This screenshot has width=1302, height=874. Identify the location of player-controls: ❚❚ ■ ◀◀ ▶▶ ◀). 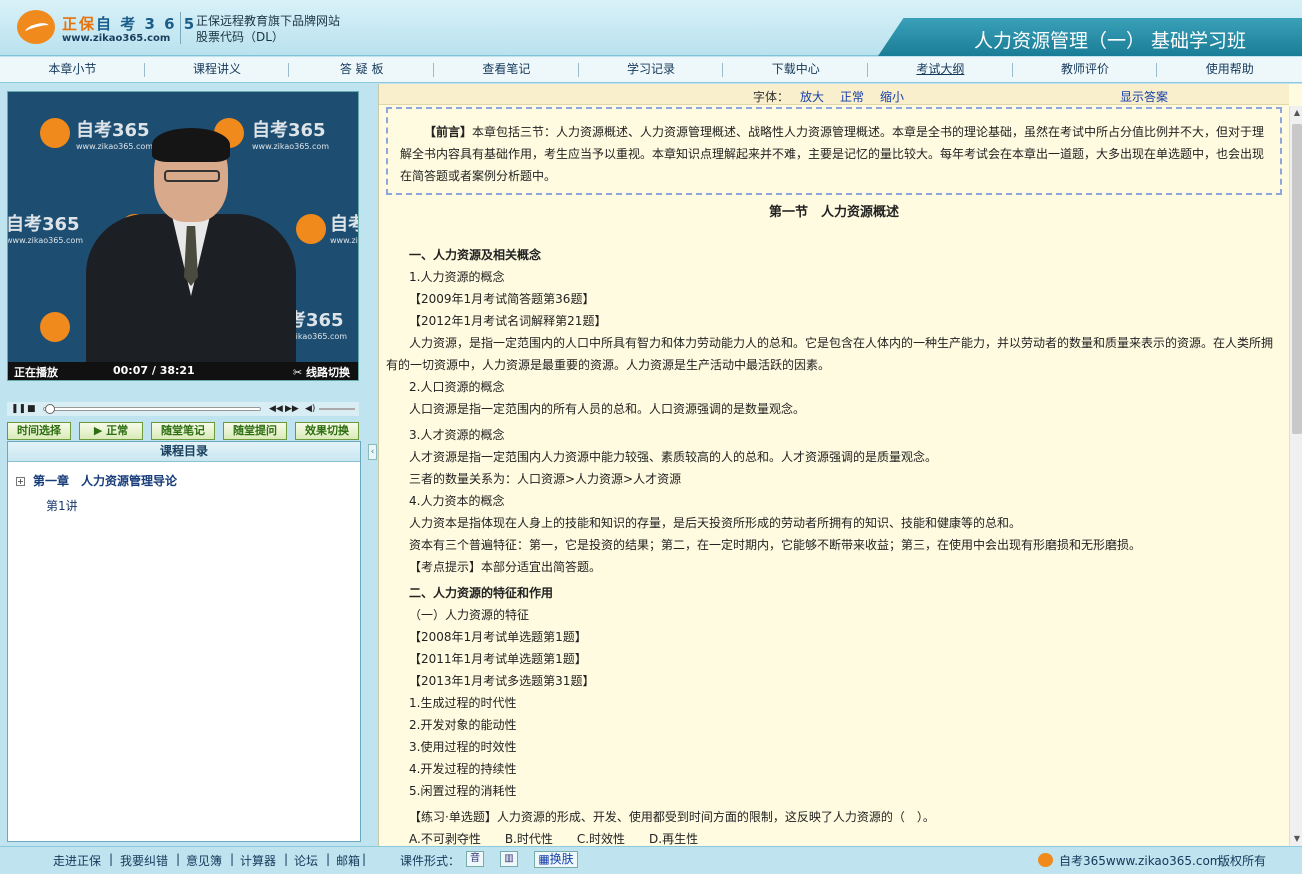
(183, 409).